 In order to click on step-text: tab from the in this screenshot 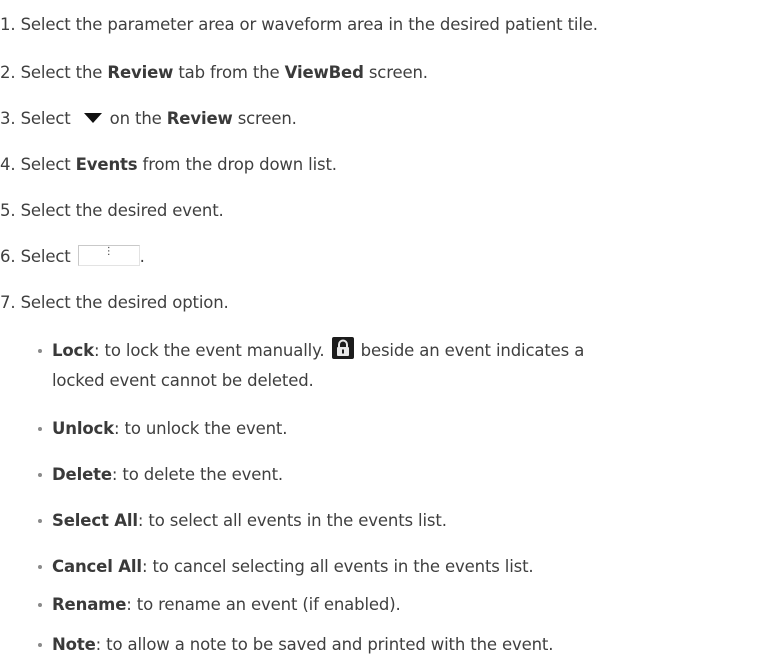, I will do `click(229, 72)`.